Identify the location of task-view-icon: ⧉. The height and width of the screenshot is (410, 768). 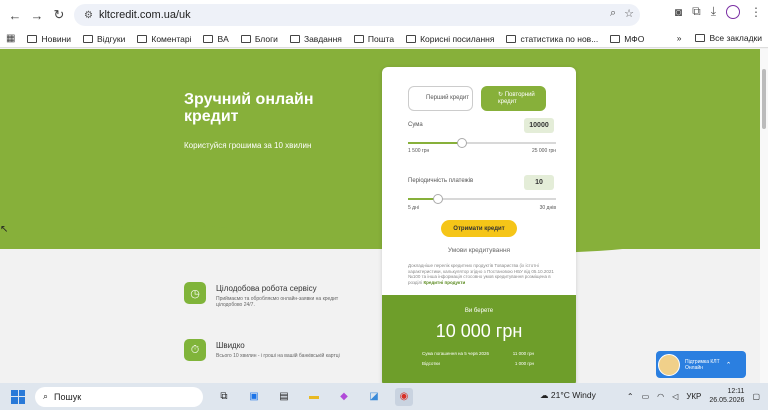
(224, 397).